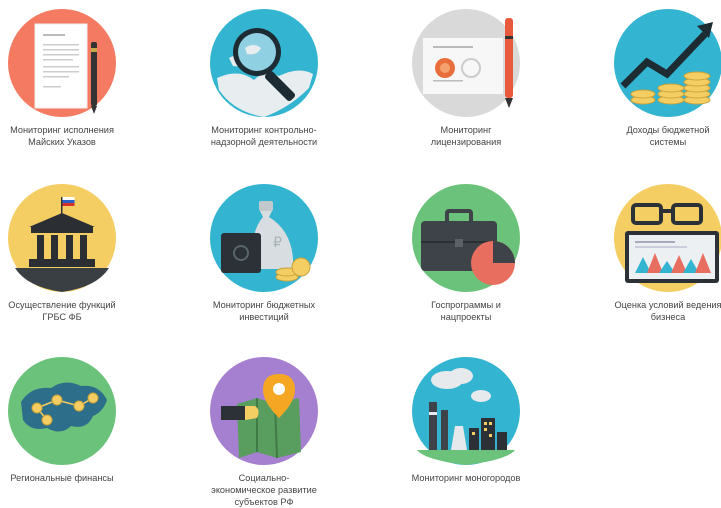  I want to click on money-bag-safe-icon: ₽, so click(264, 238).